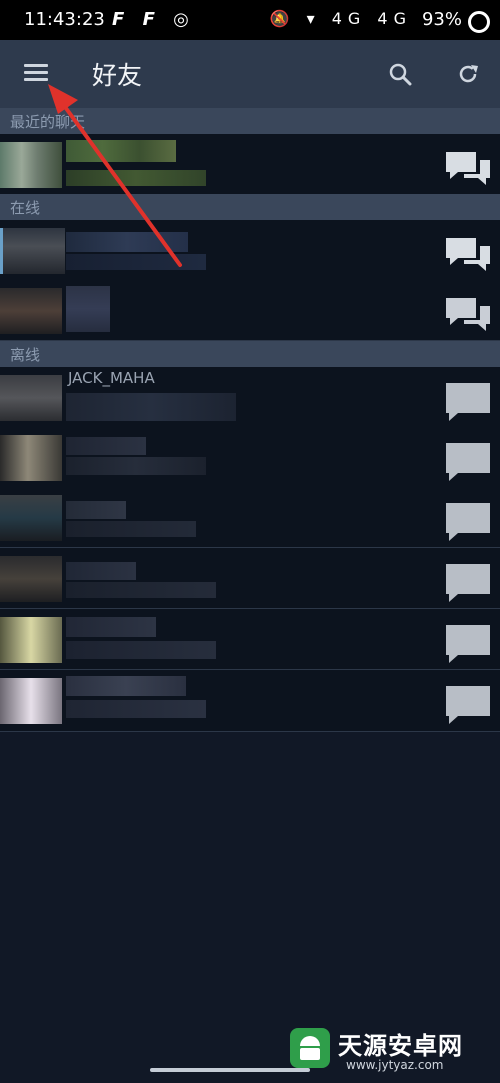  I want to click on page-title: 好友, so click(117, 75).